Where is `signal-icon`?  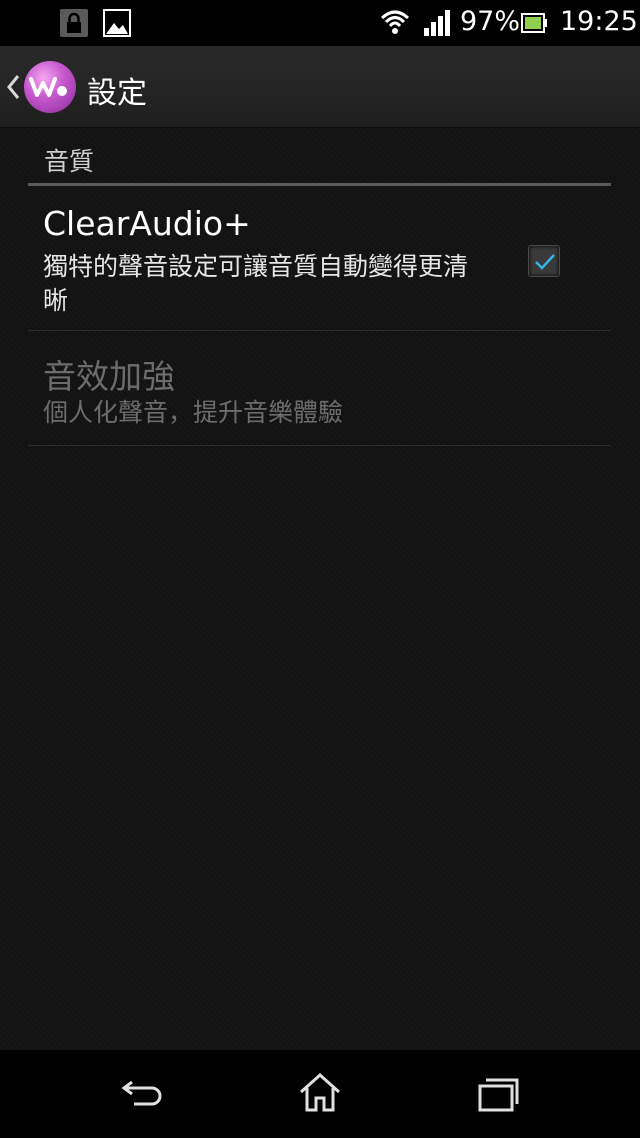
signal-icon is located at coordinates (438, 25).